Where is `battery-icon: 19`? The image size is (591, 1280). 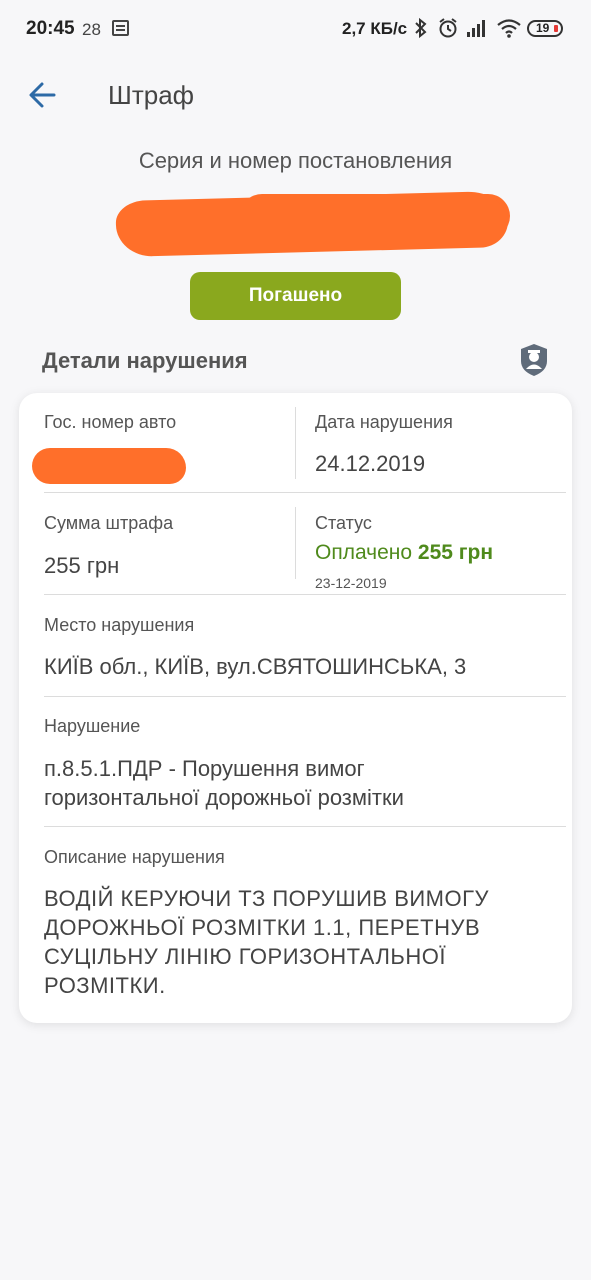
battery-icon: 19 is located at coordinates (545, 28).